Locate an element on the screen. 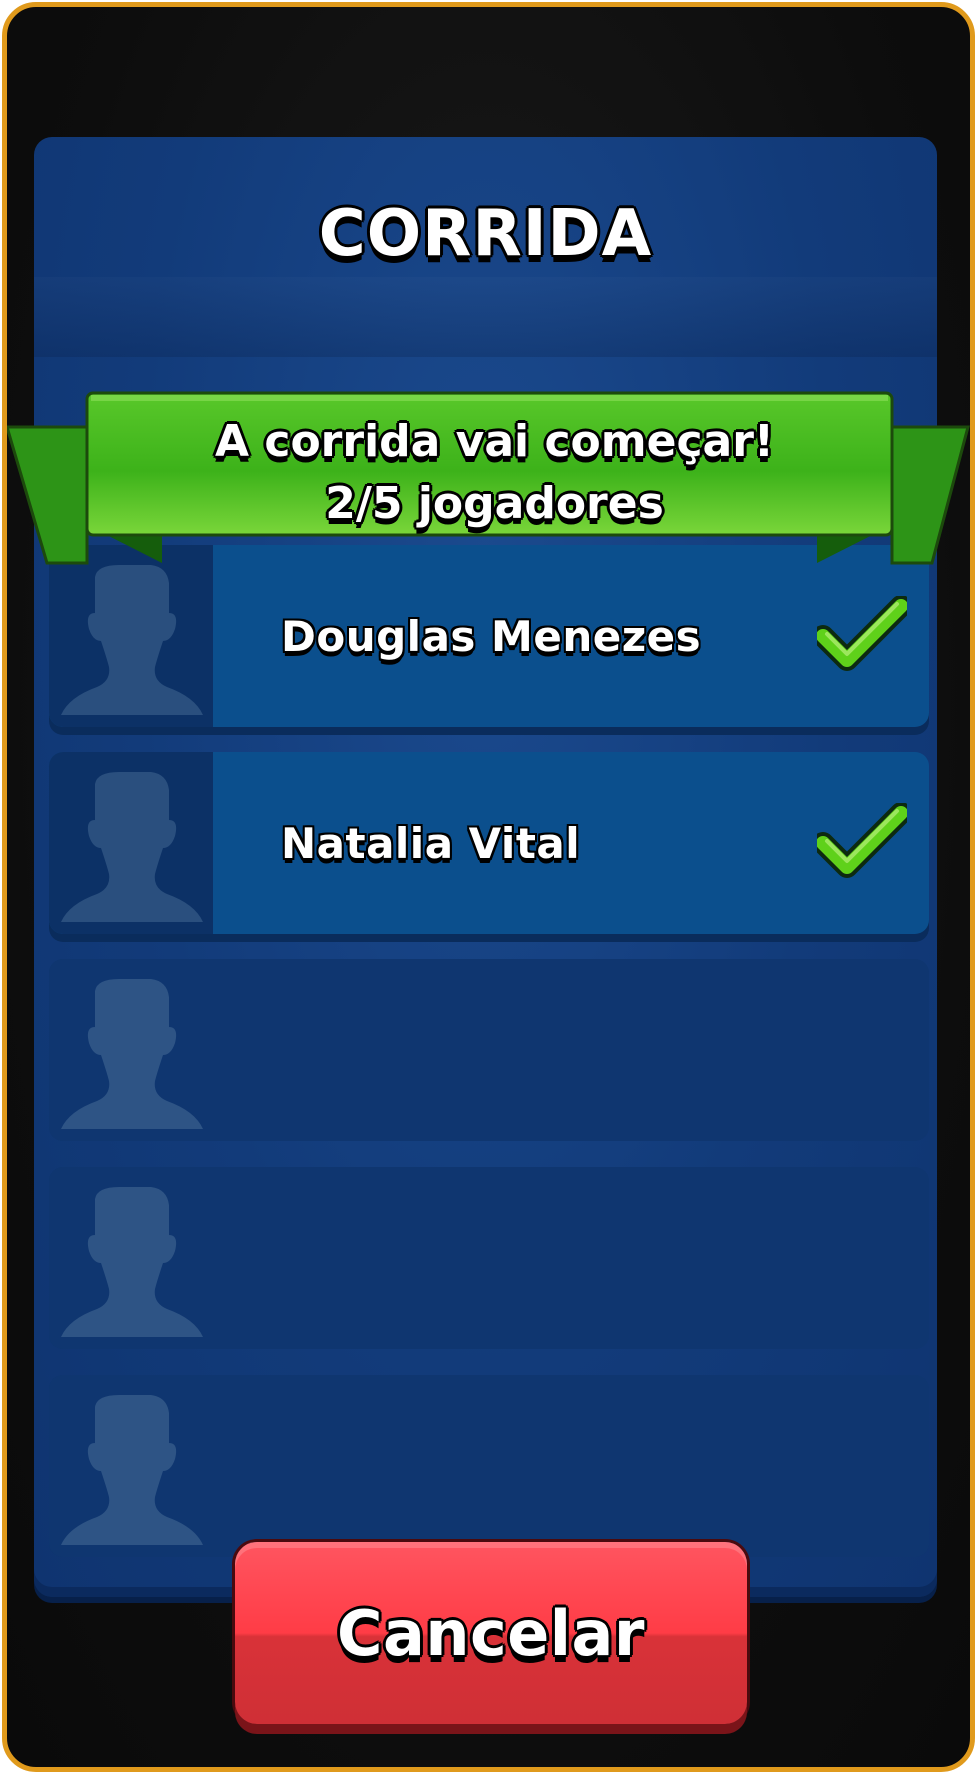 This screenshot has height=1772, width=975. cancel-button: Cancelar is located at coordinates (491, 1633).